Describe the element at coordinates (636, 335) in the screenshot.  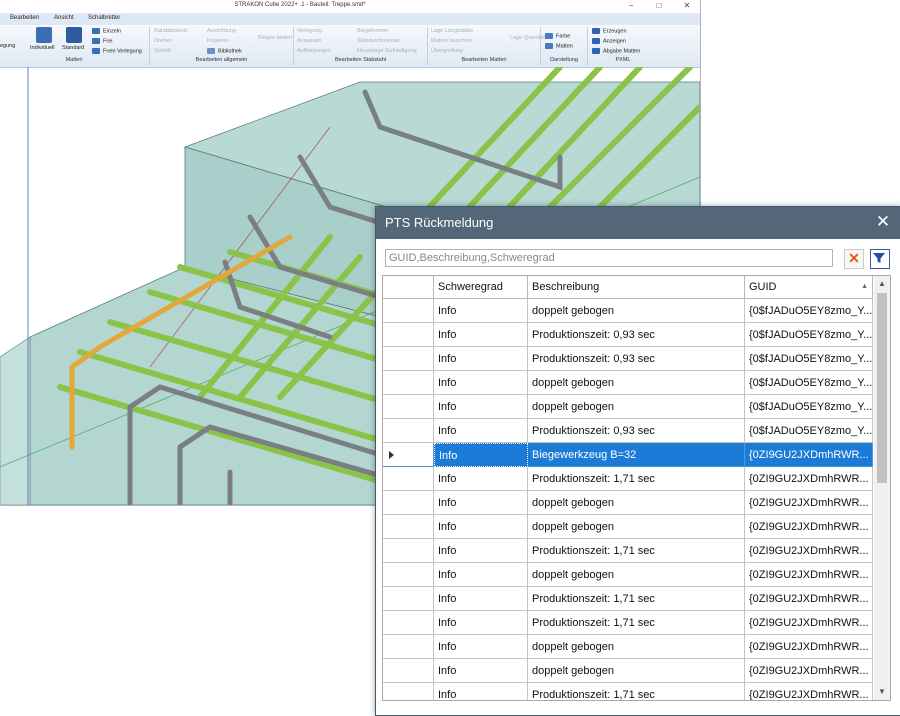
I see `cell-beschreibung: Produktionszeit: 0,93 sec` at that location.